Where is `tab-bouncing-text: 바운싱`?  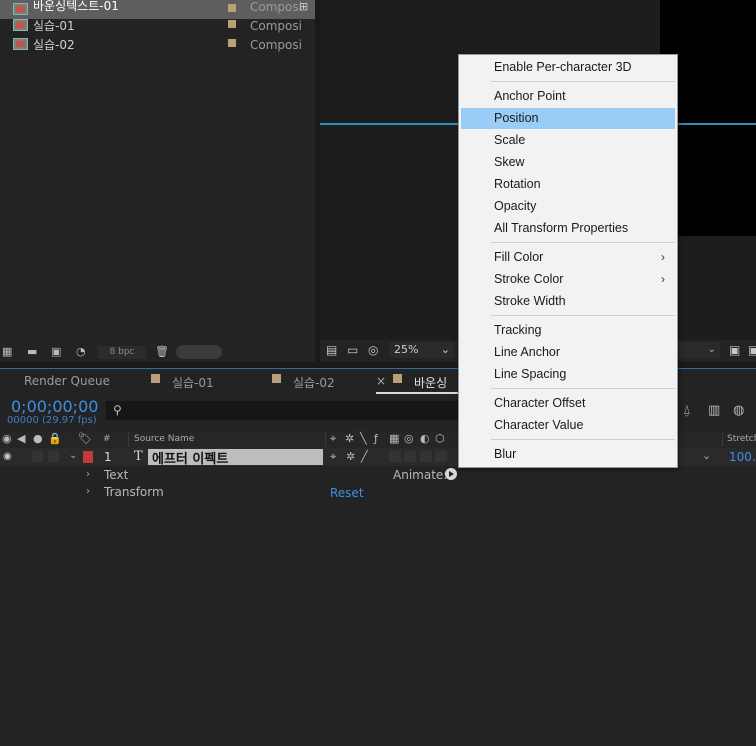 tab-bouncing-text: 바운싱 is located at coordinates (430, 382).